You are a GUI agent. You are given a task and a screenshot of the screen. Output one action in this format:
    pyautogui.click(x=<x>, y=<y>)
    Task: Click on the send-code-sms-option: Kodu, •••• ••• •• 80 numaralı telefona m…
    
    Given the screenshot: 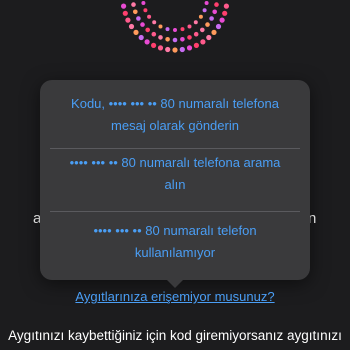 What is the action you would take?
    pyautogui.click(x=175, y=123)
    